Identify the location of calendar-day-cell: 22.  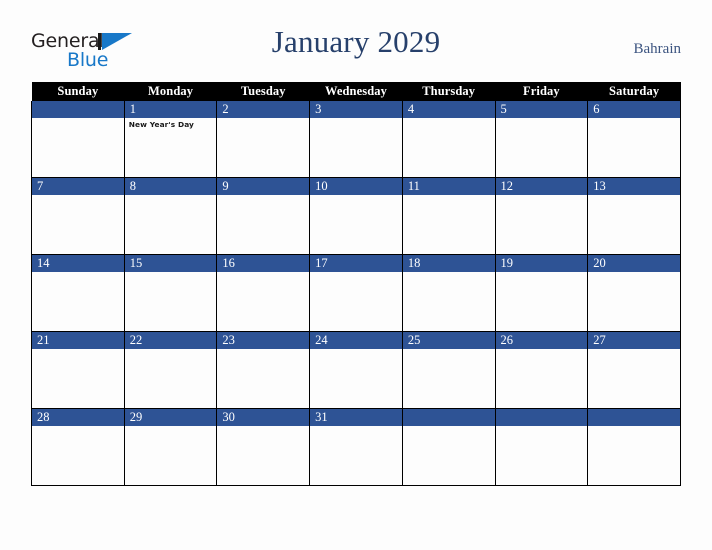
(170, 370).